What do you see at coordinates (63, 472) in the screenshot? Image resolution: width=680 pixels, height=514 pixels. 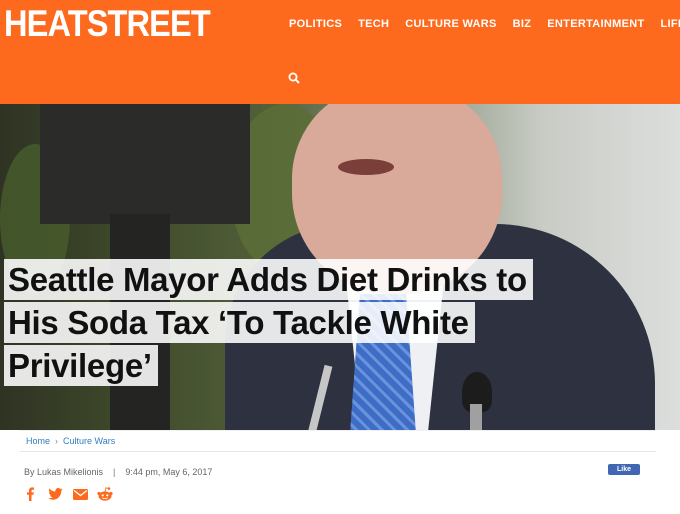 I see `author-name: By Lukas Mikelionis` at bounding box center [63, 472].